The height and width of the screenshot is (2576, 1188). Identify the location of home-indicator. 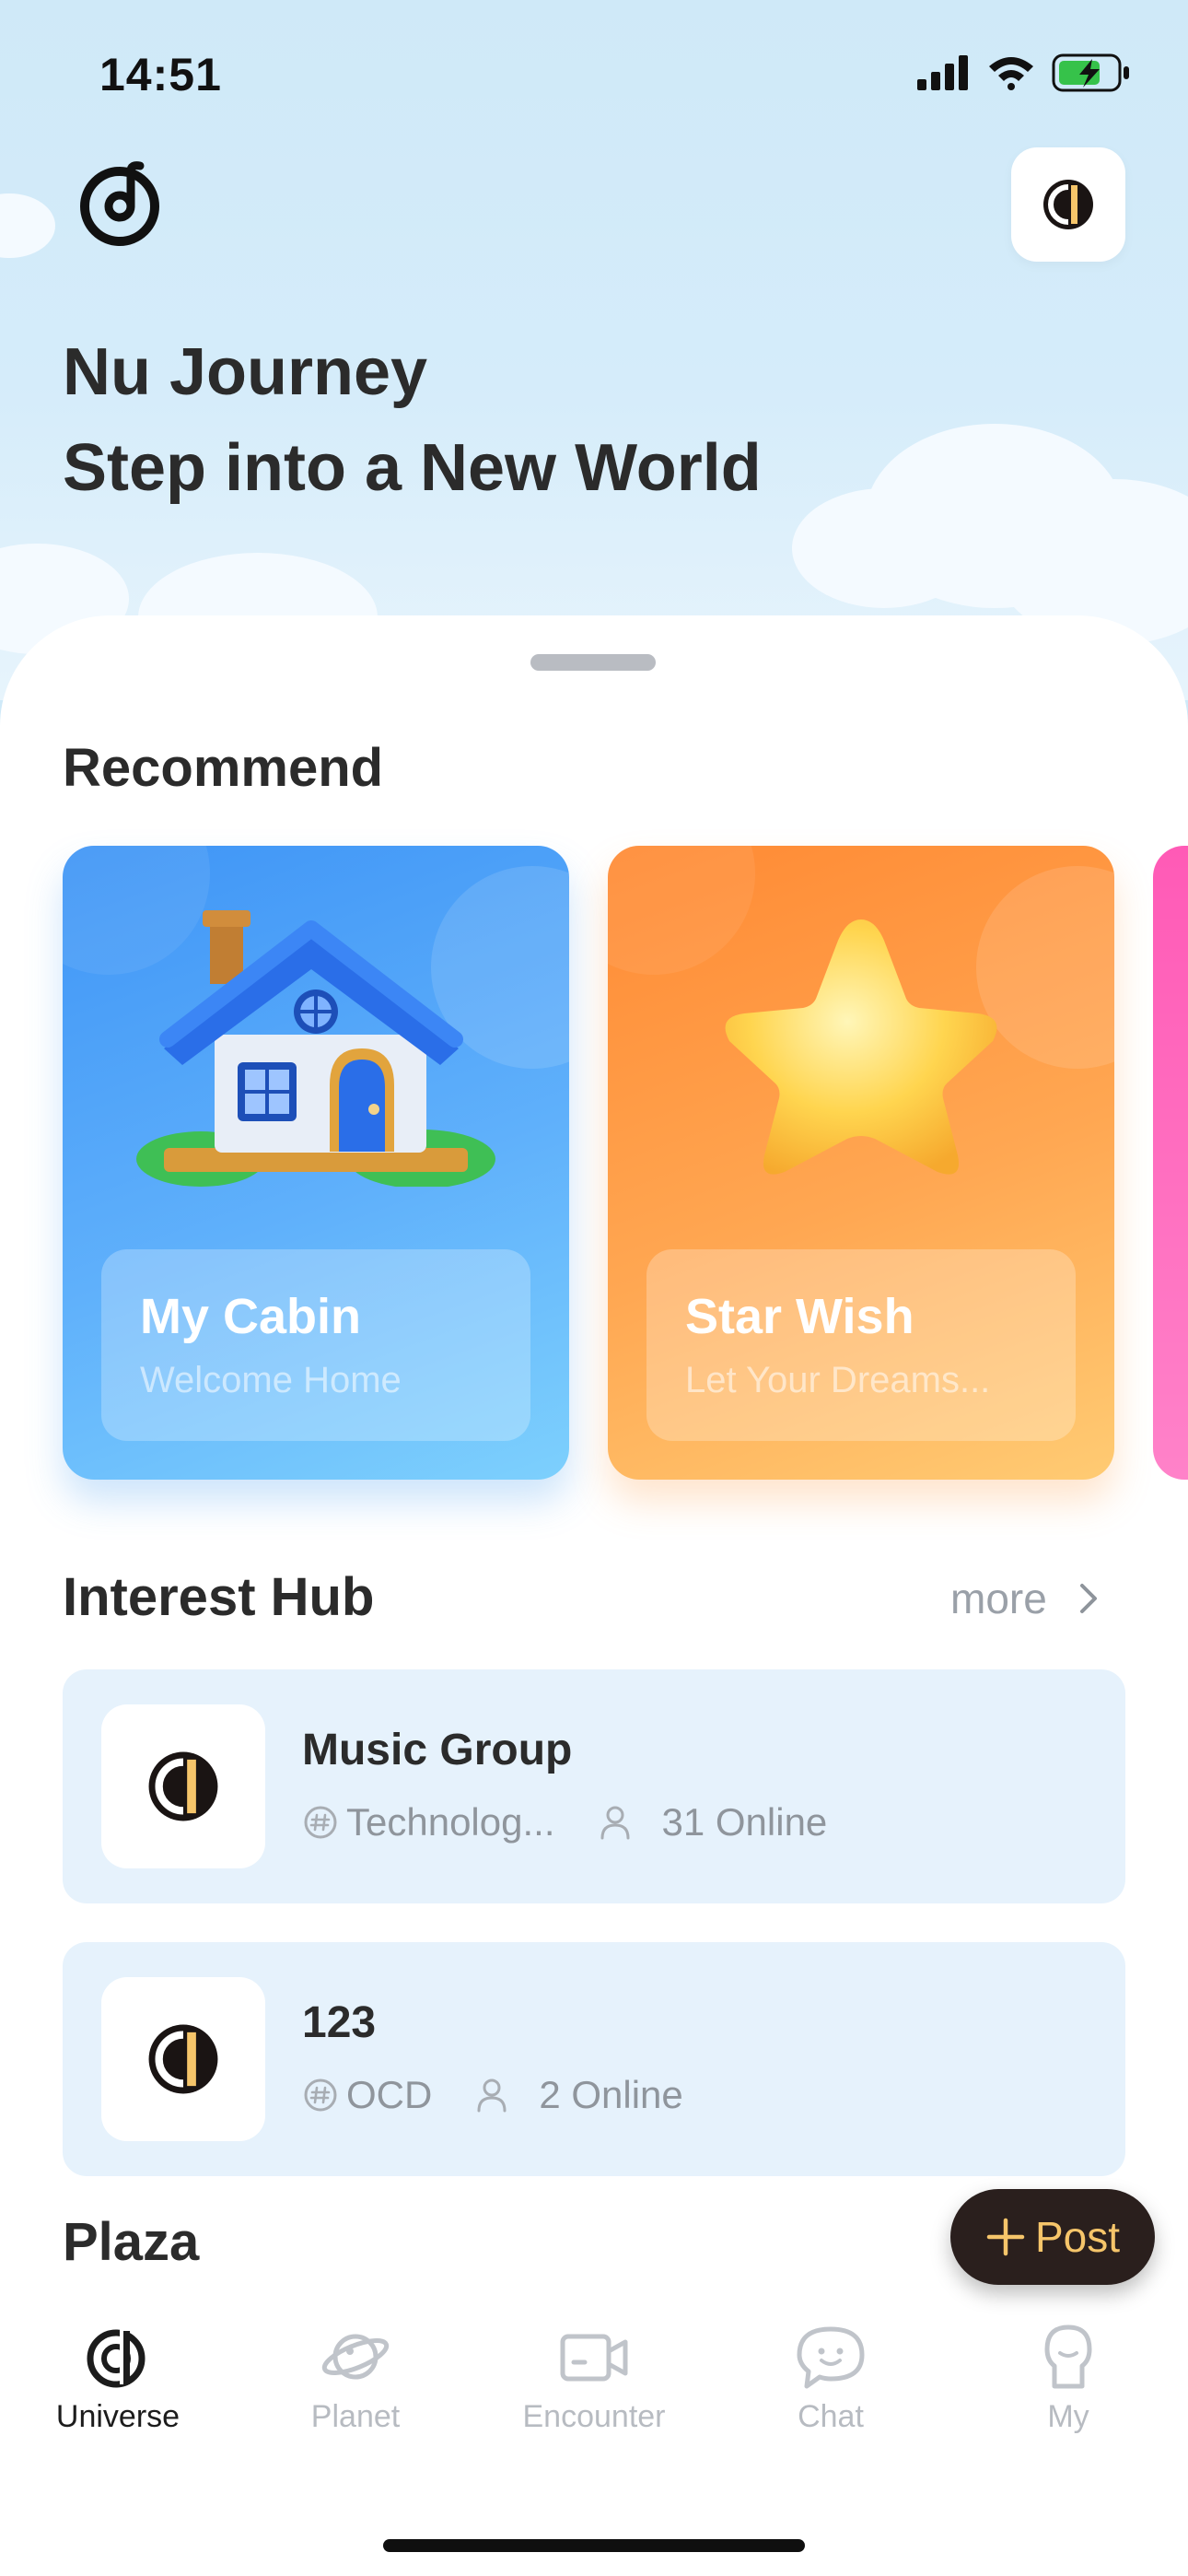
(594, 2545).